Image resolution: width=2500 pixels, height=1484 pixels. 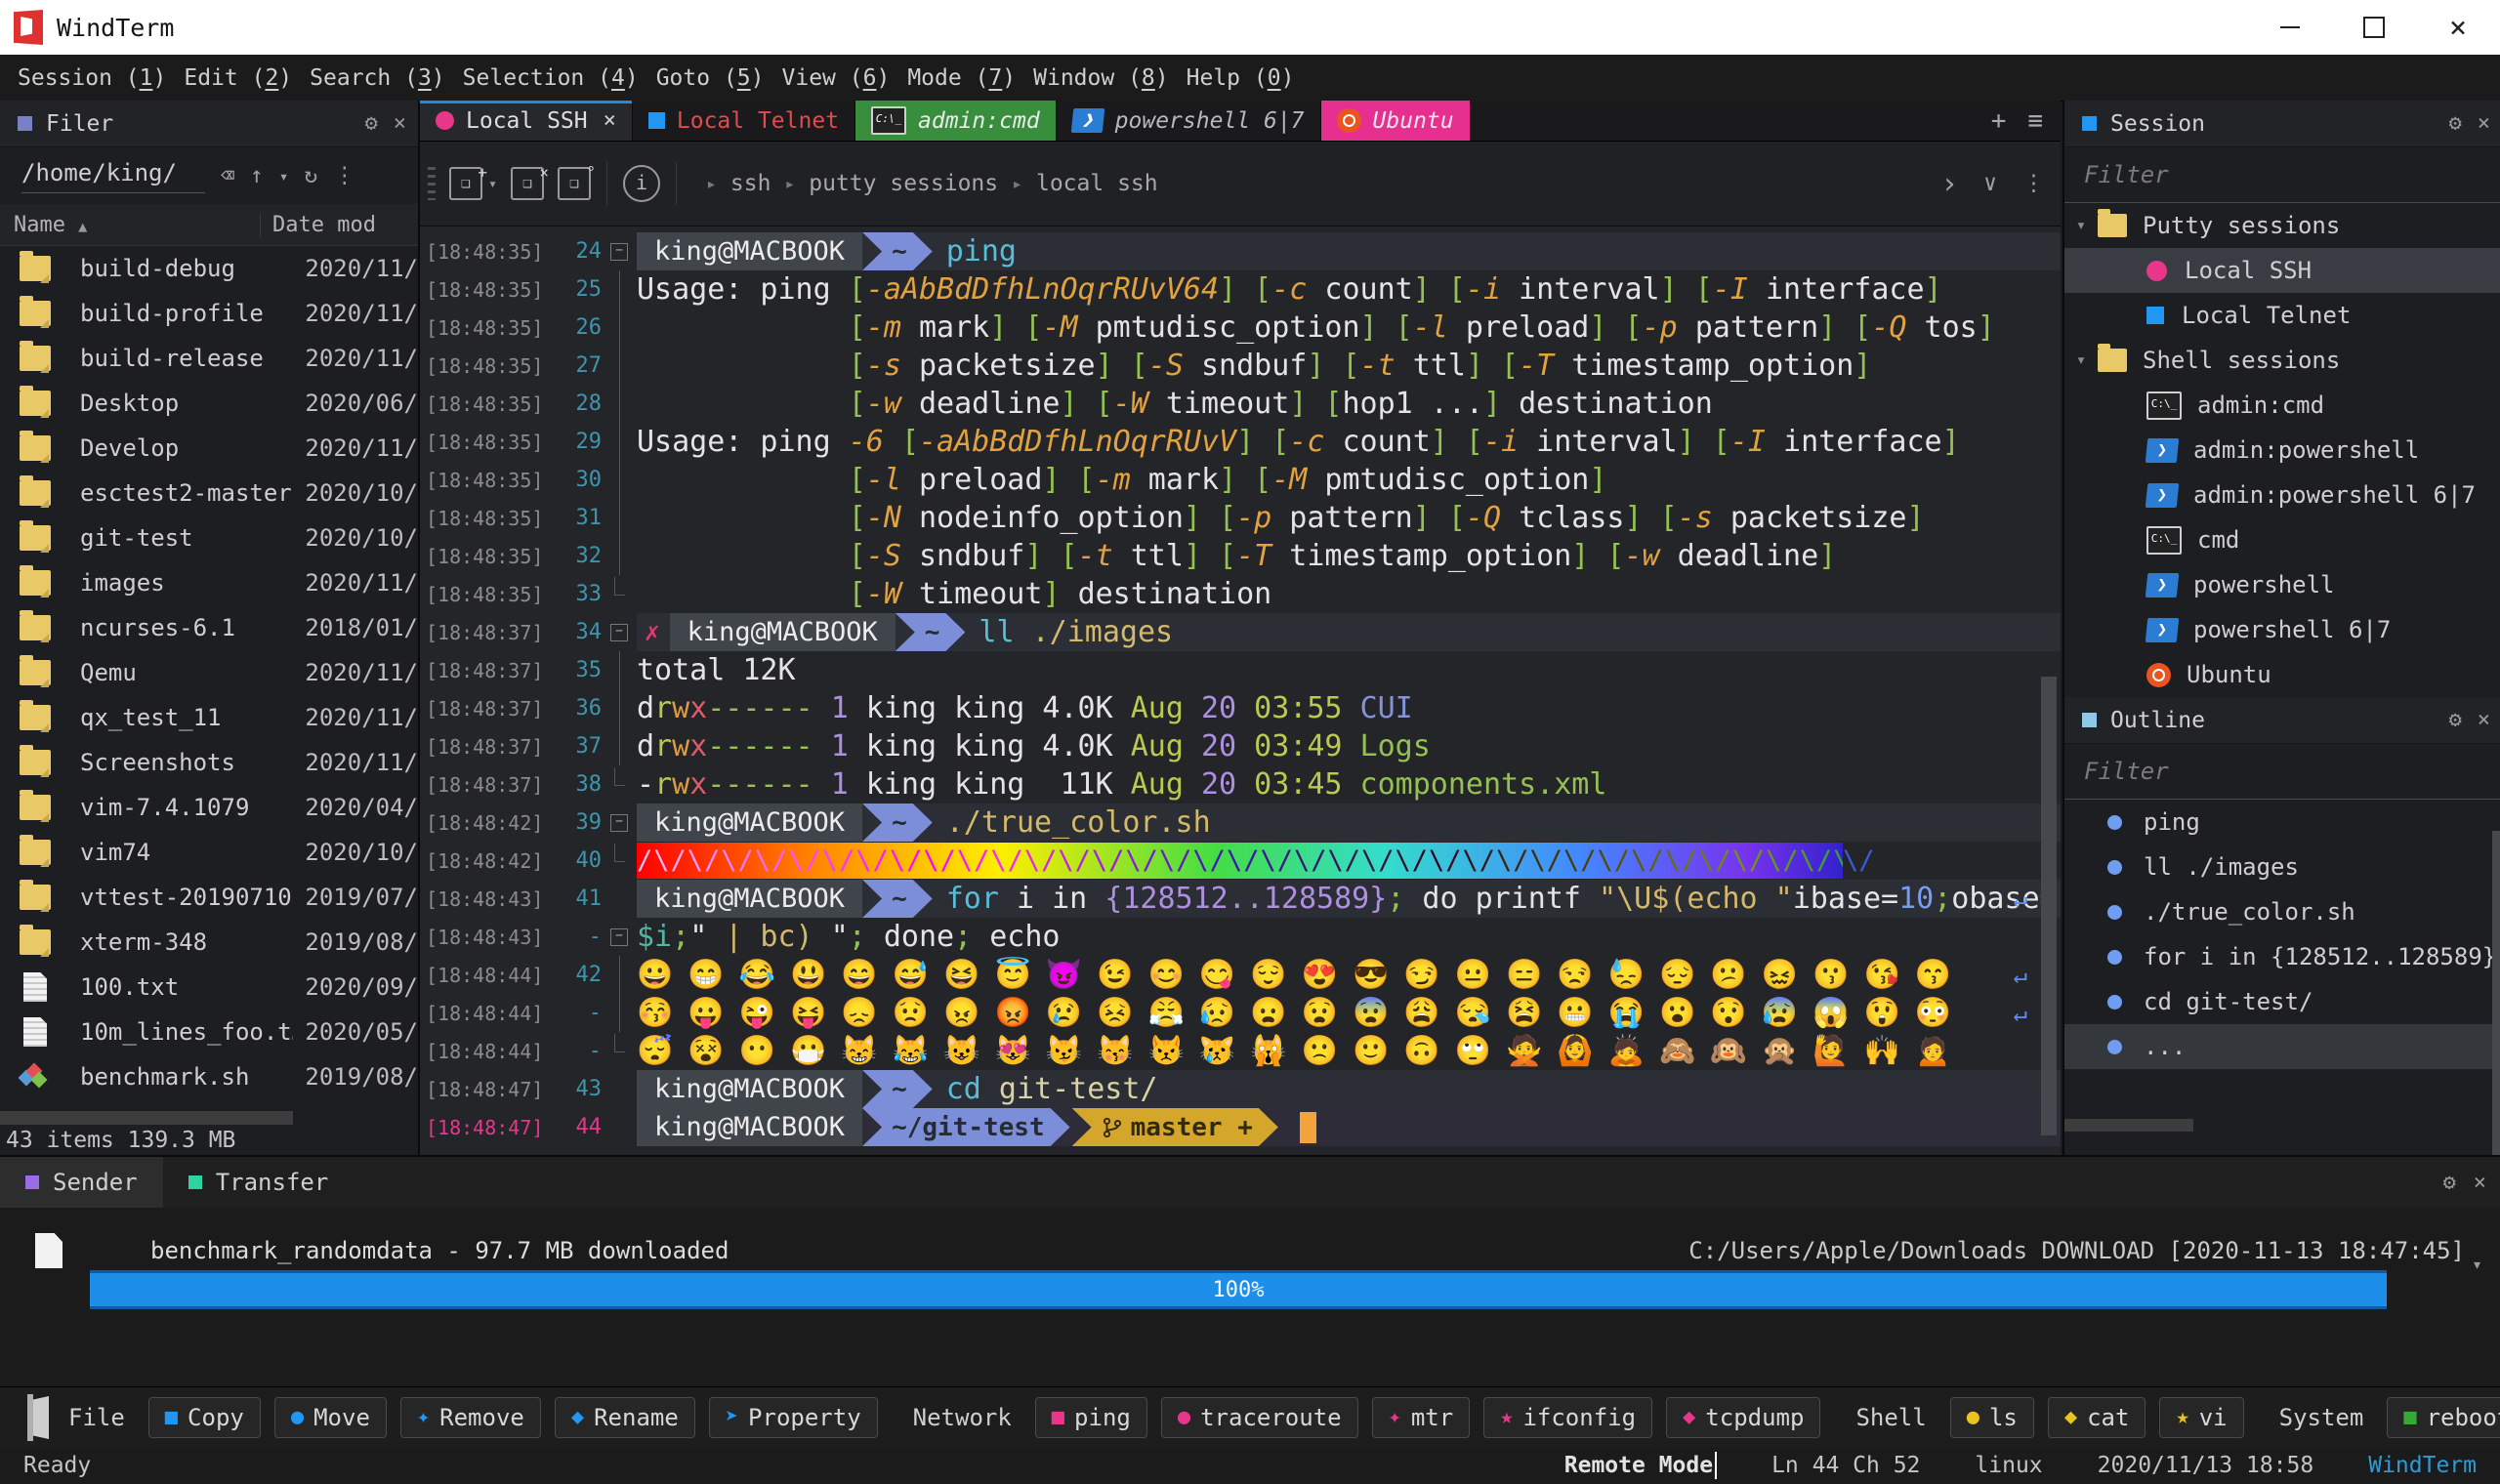 What do you see at coordinates (92, 78) in the screenshot?
I see `menu-session: Session (1)` at bounding box center [92, 78].